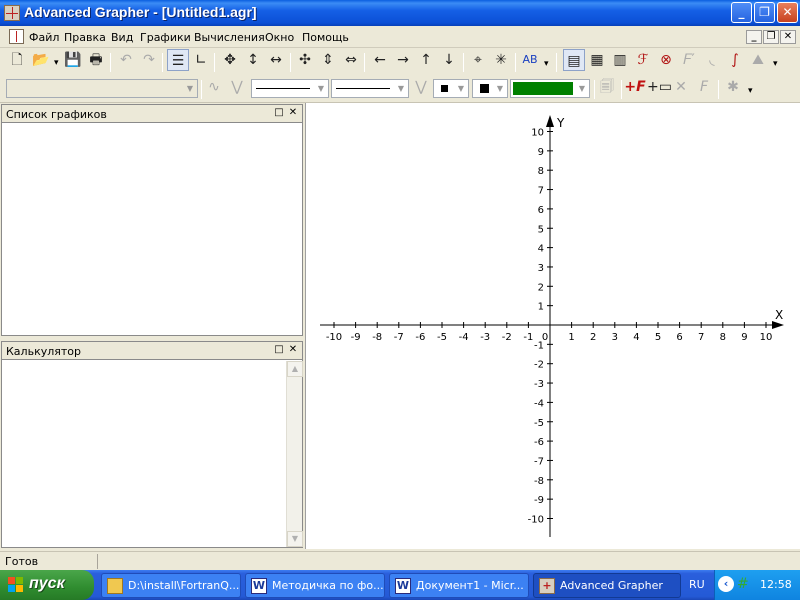 The height and width of the screenshot is (600, 800). What do you see at coordinates (620, 60) in the screenshot?
I see `table-icon: ▥` at bounding box center [620, 60].